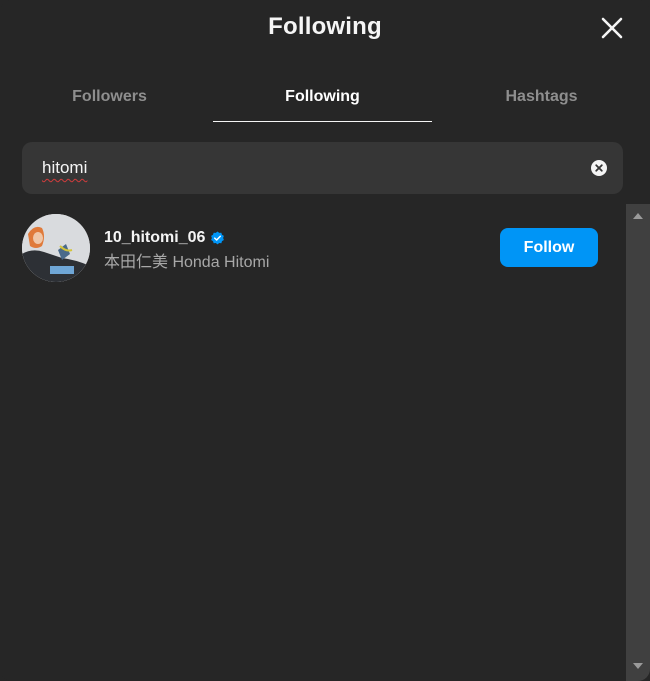  What do you see at coordinates (612, 28) in the screenshot?
I see `close-icon` at bounding box center [612, 28].